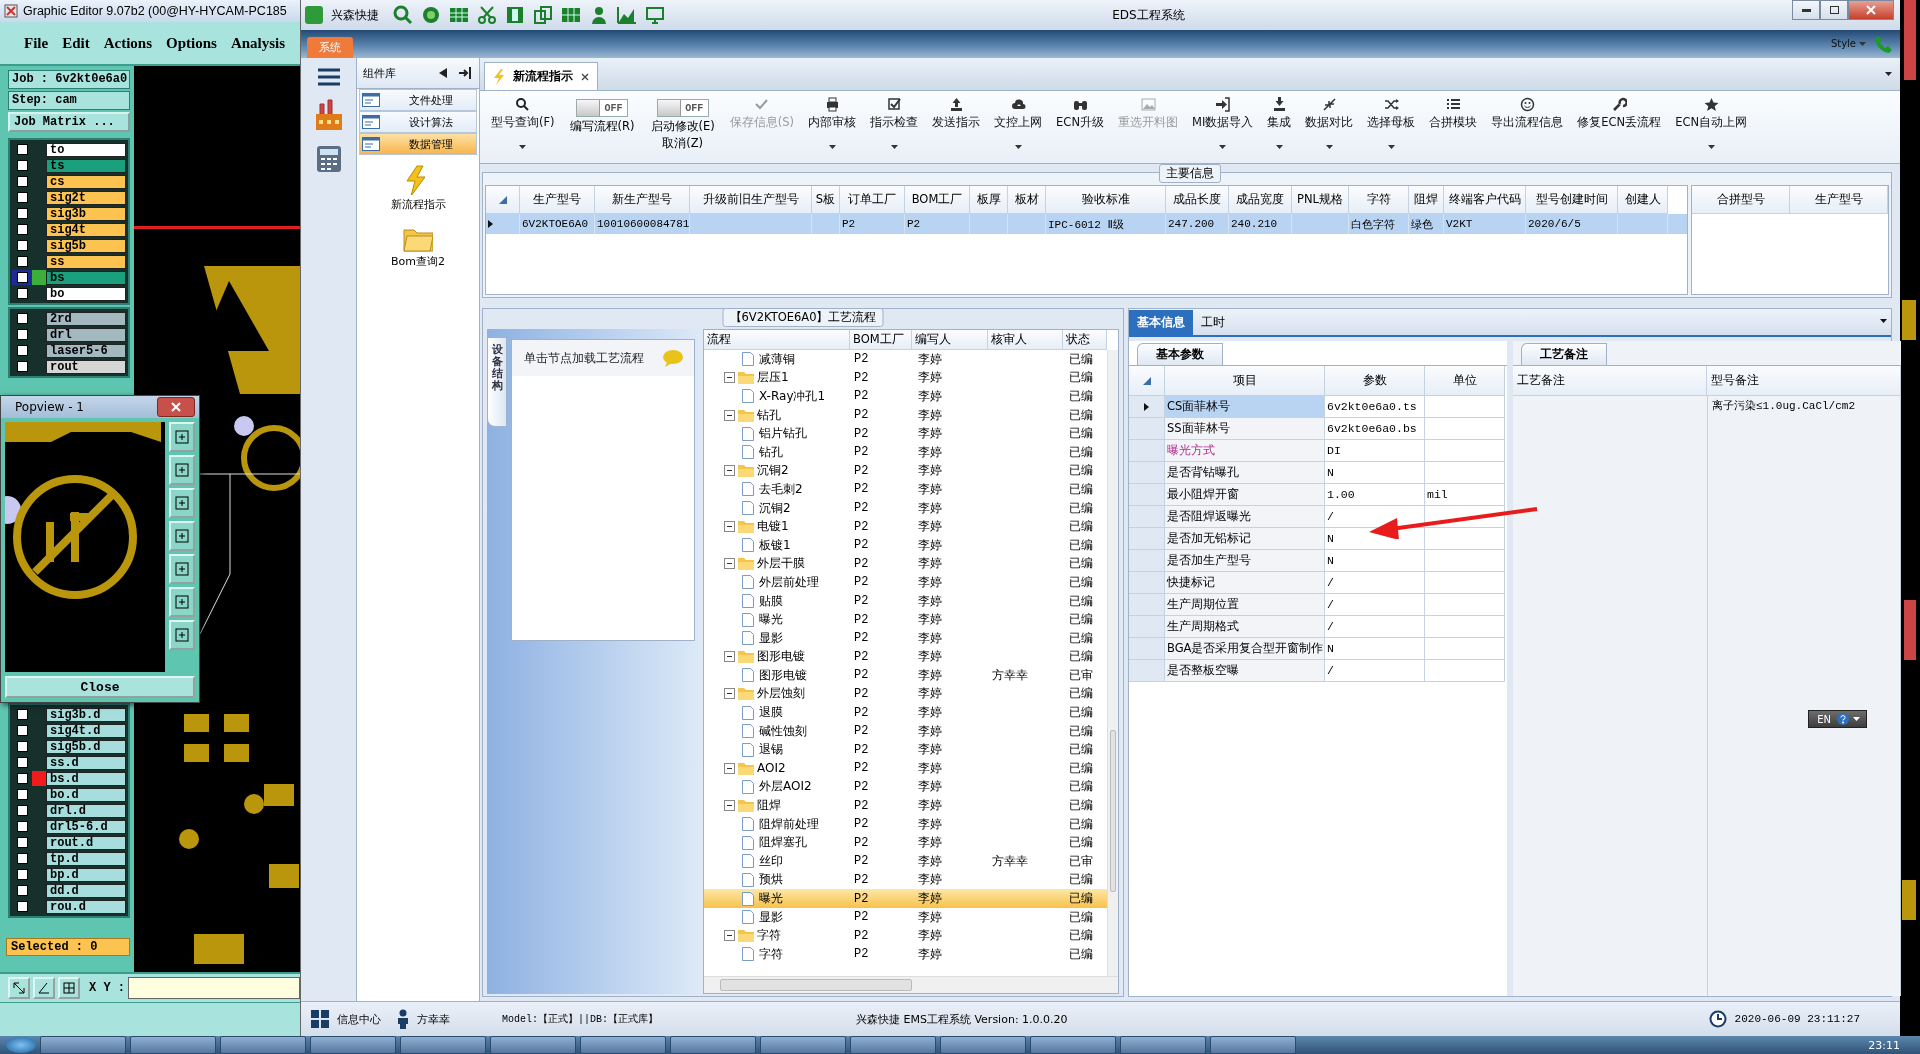 This screenshot has width=1920, height=1054. Describe the element at coordinates (191, 43) in the screenshot. I see `menu-item: Options` at that location.